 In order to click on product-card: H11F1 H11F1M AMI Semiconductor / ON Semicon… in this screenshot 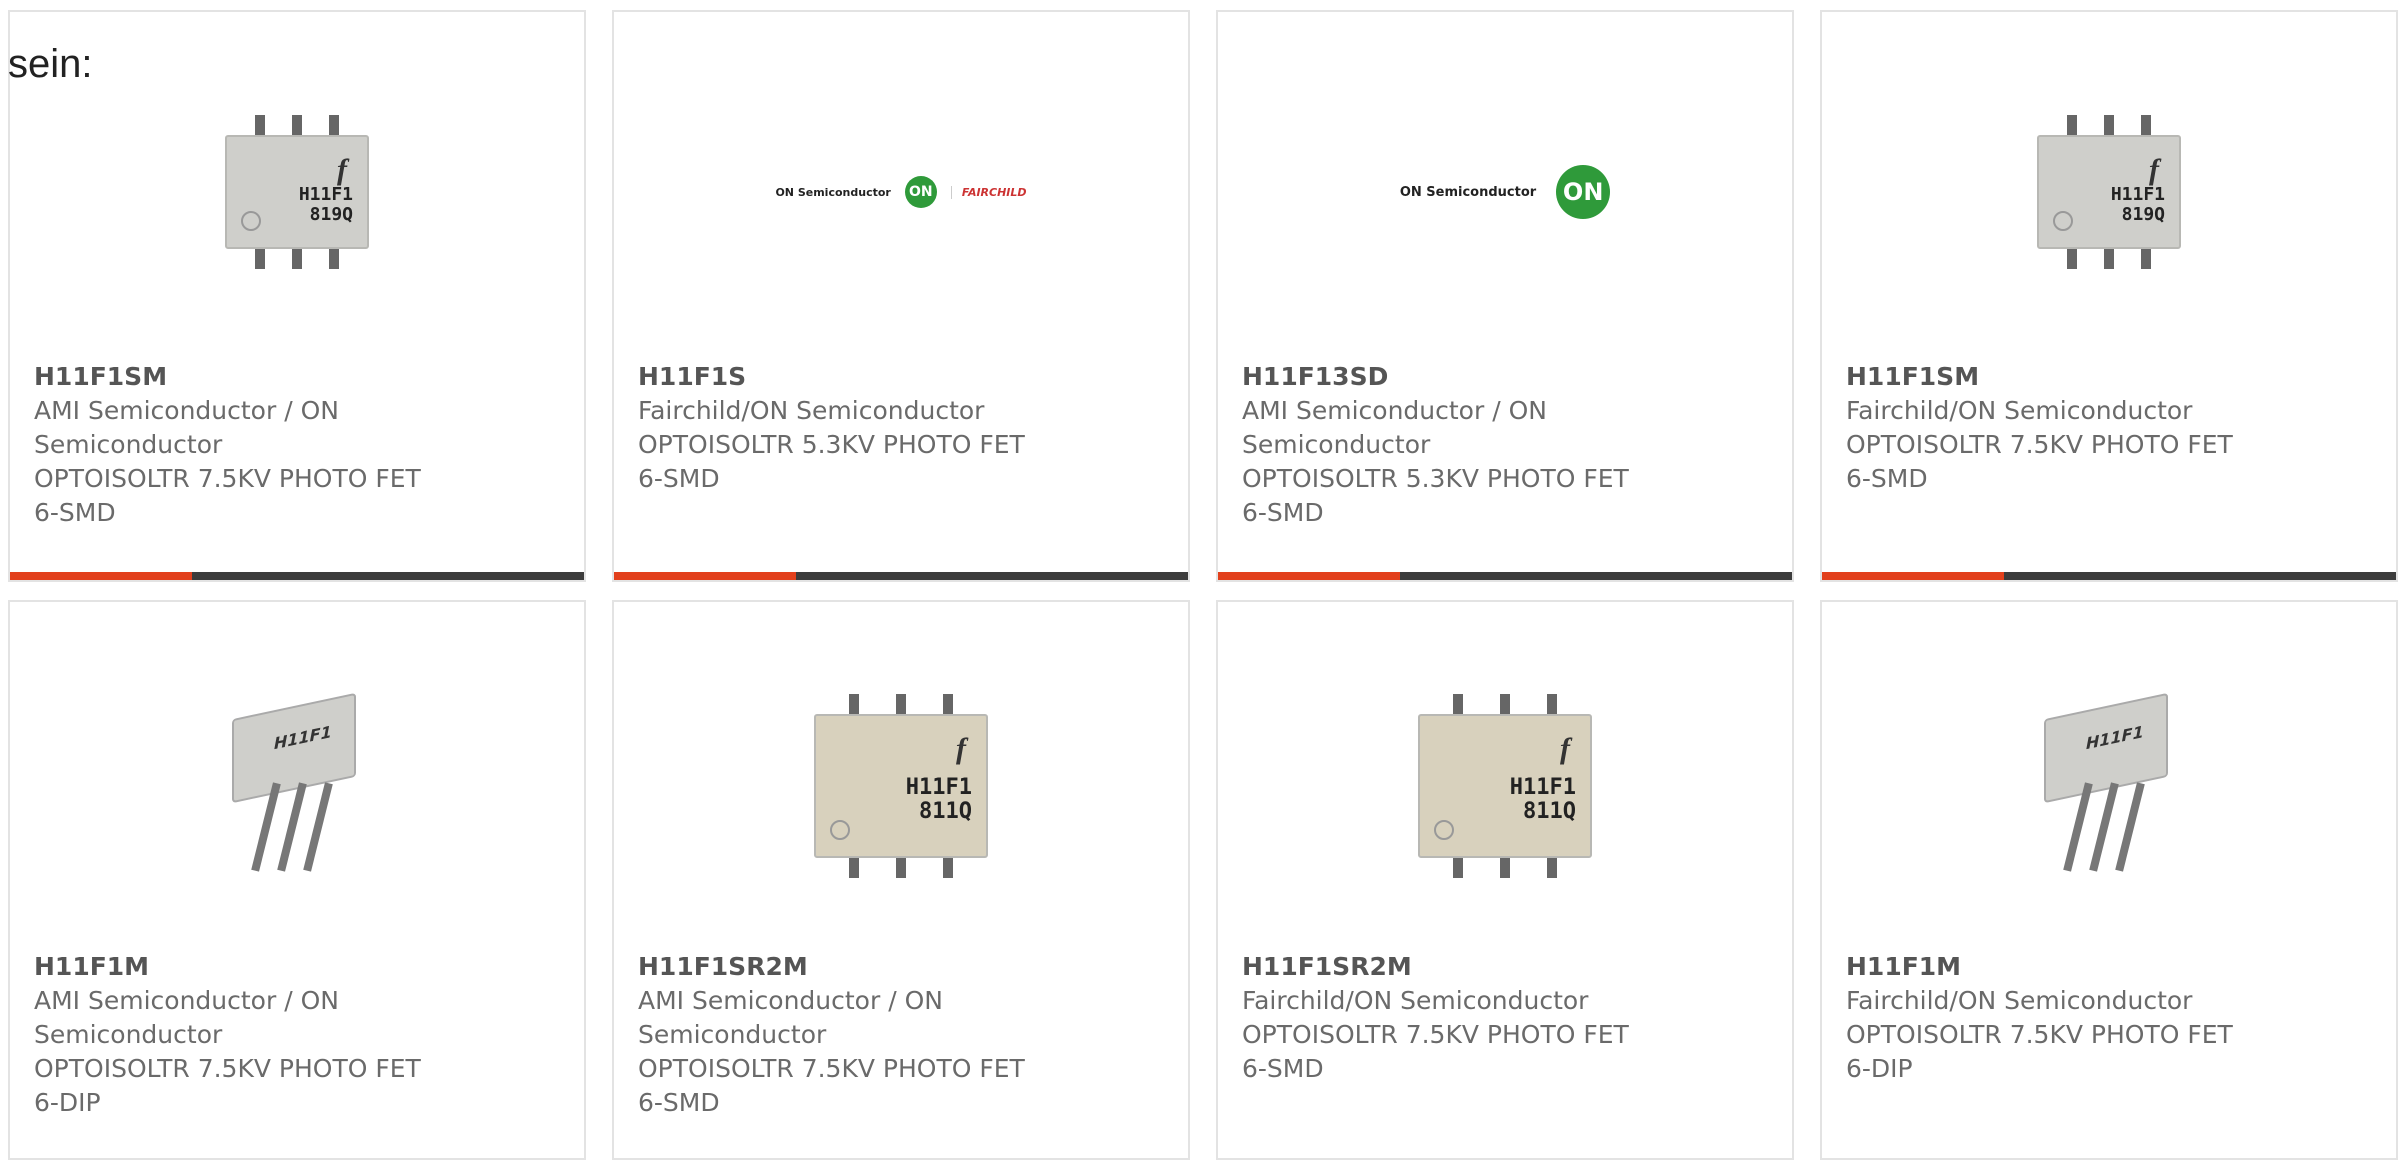, I will do `click(297, 880)`.